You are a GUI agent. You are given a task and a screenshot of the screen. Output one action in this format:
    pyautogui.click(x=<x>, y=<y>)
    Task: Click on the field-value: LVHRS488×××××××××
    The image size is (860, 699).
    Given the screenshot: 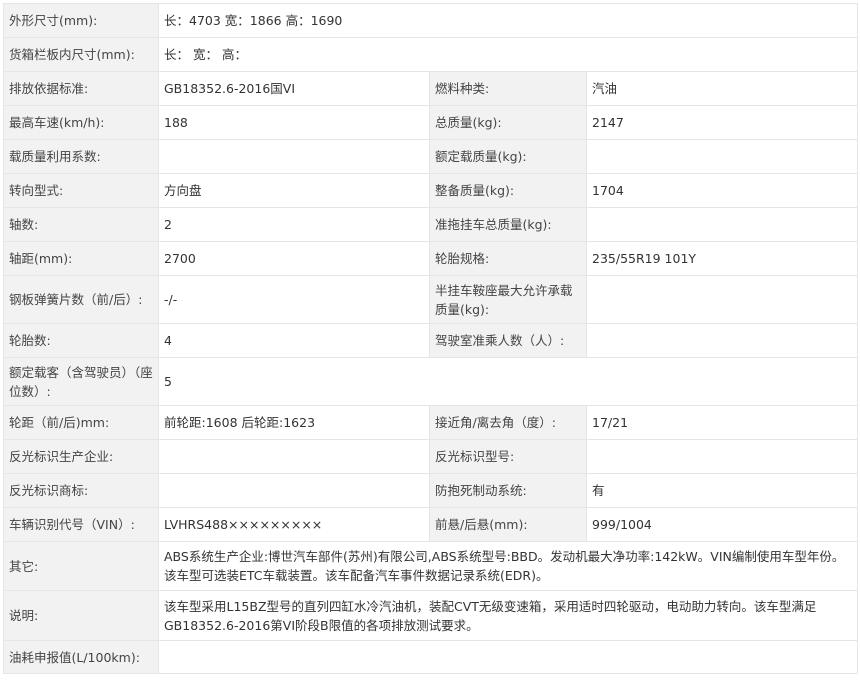 What is the action you would take?
    pyautogui.click(x=294, y=524)
    